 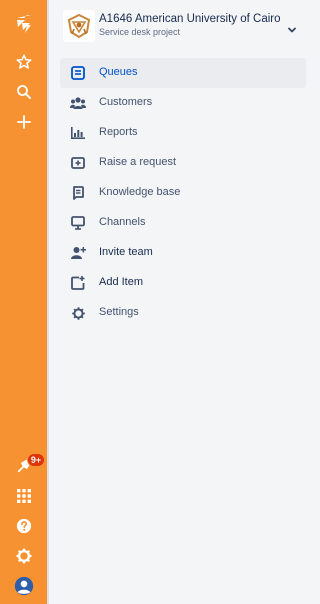 What do you see at coordinates (183, 223) in the screenshot?
I see `sidebar-item-channels: Channels` at bounding box center [183, 223].